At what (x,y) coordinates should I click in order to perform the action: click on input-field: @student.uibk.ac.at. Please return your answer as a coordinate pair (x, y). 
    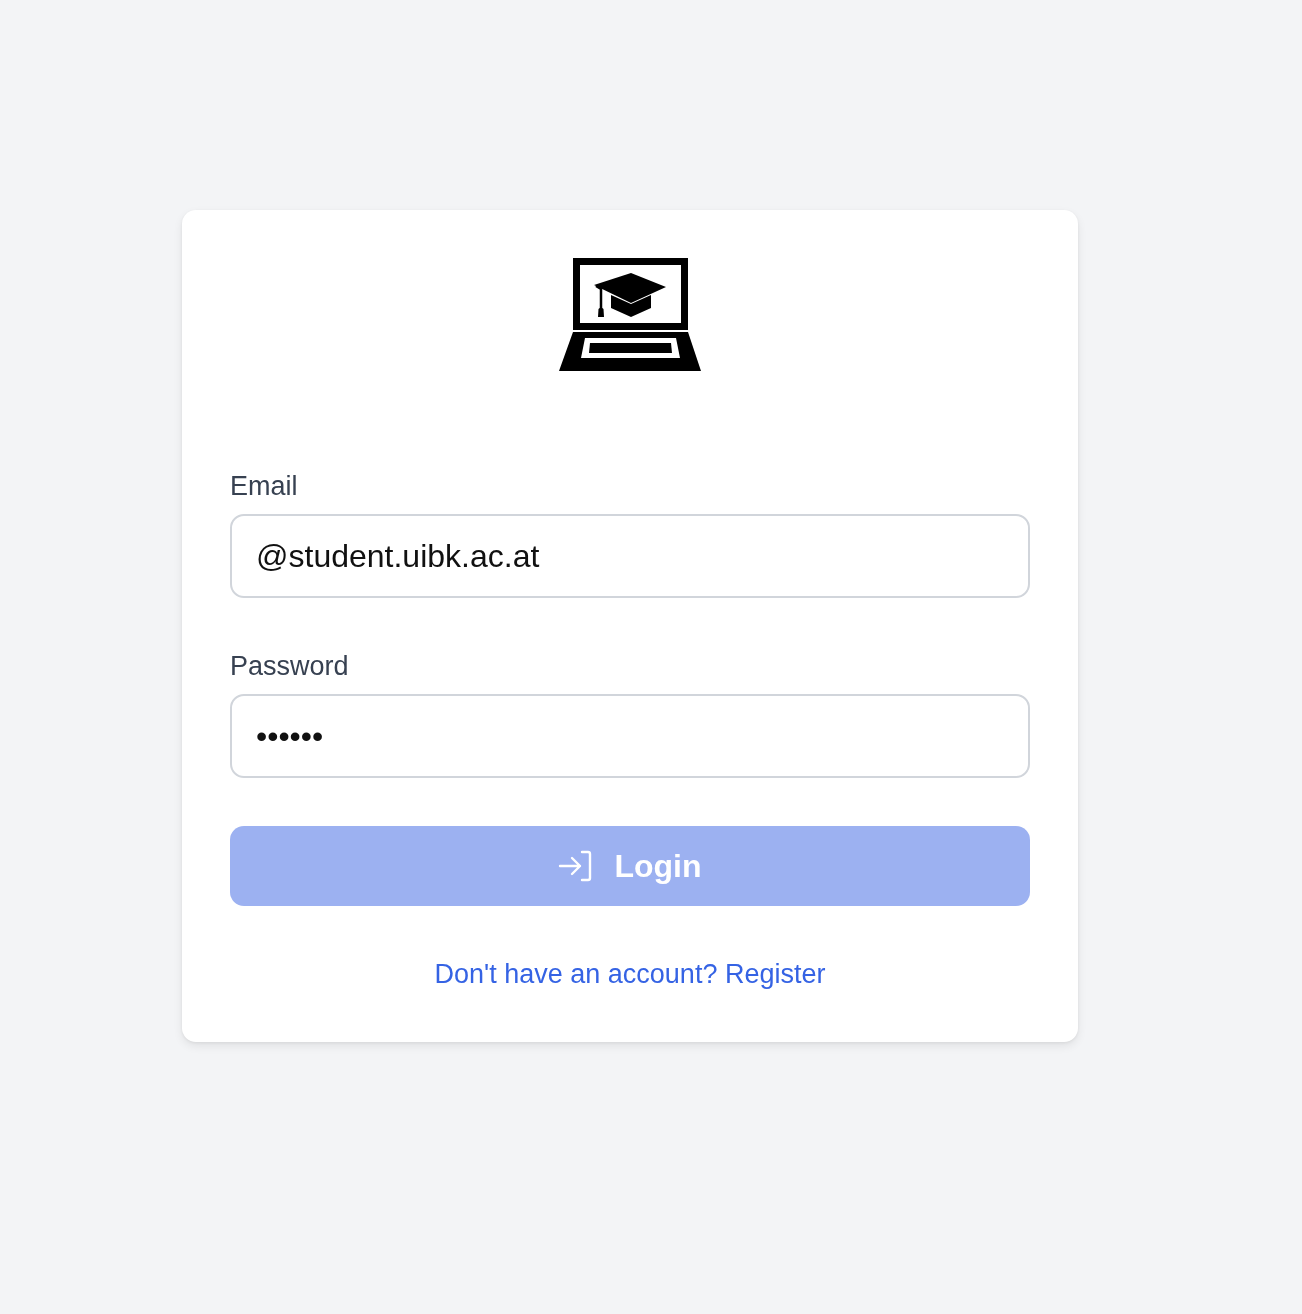
    Looking at the image, I should click on (630, 556).